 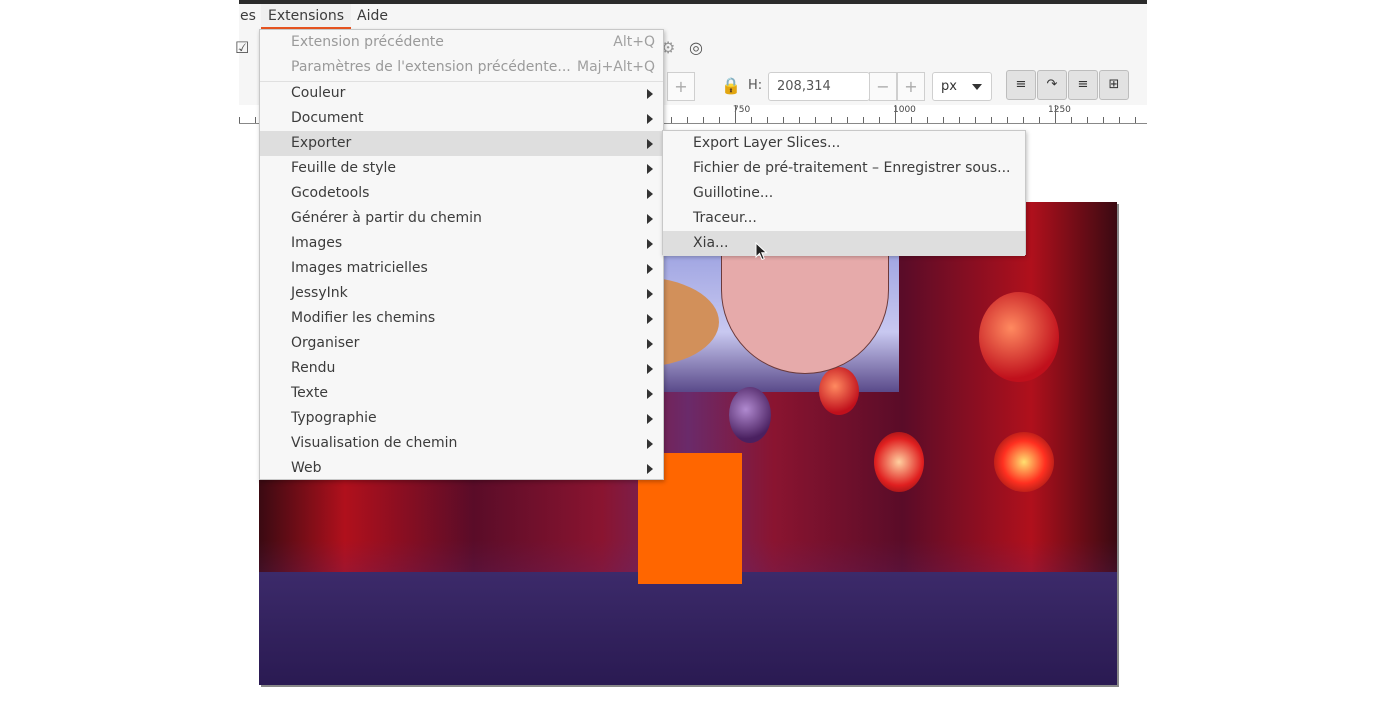 I want to click on menu-item: Texte, so click(x=461, y=393).